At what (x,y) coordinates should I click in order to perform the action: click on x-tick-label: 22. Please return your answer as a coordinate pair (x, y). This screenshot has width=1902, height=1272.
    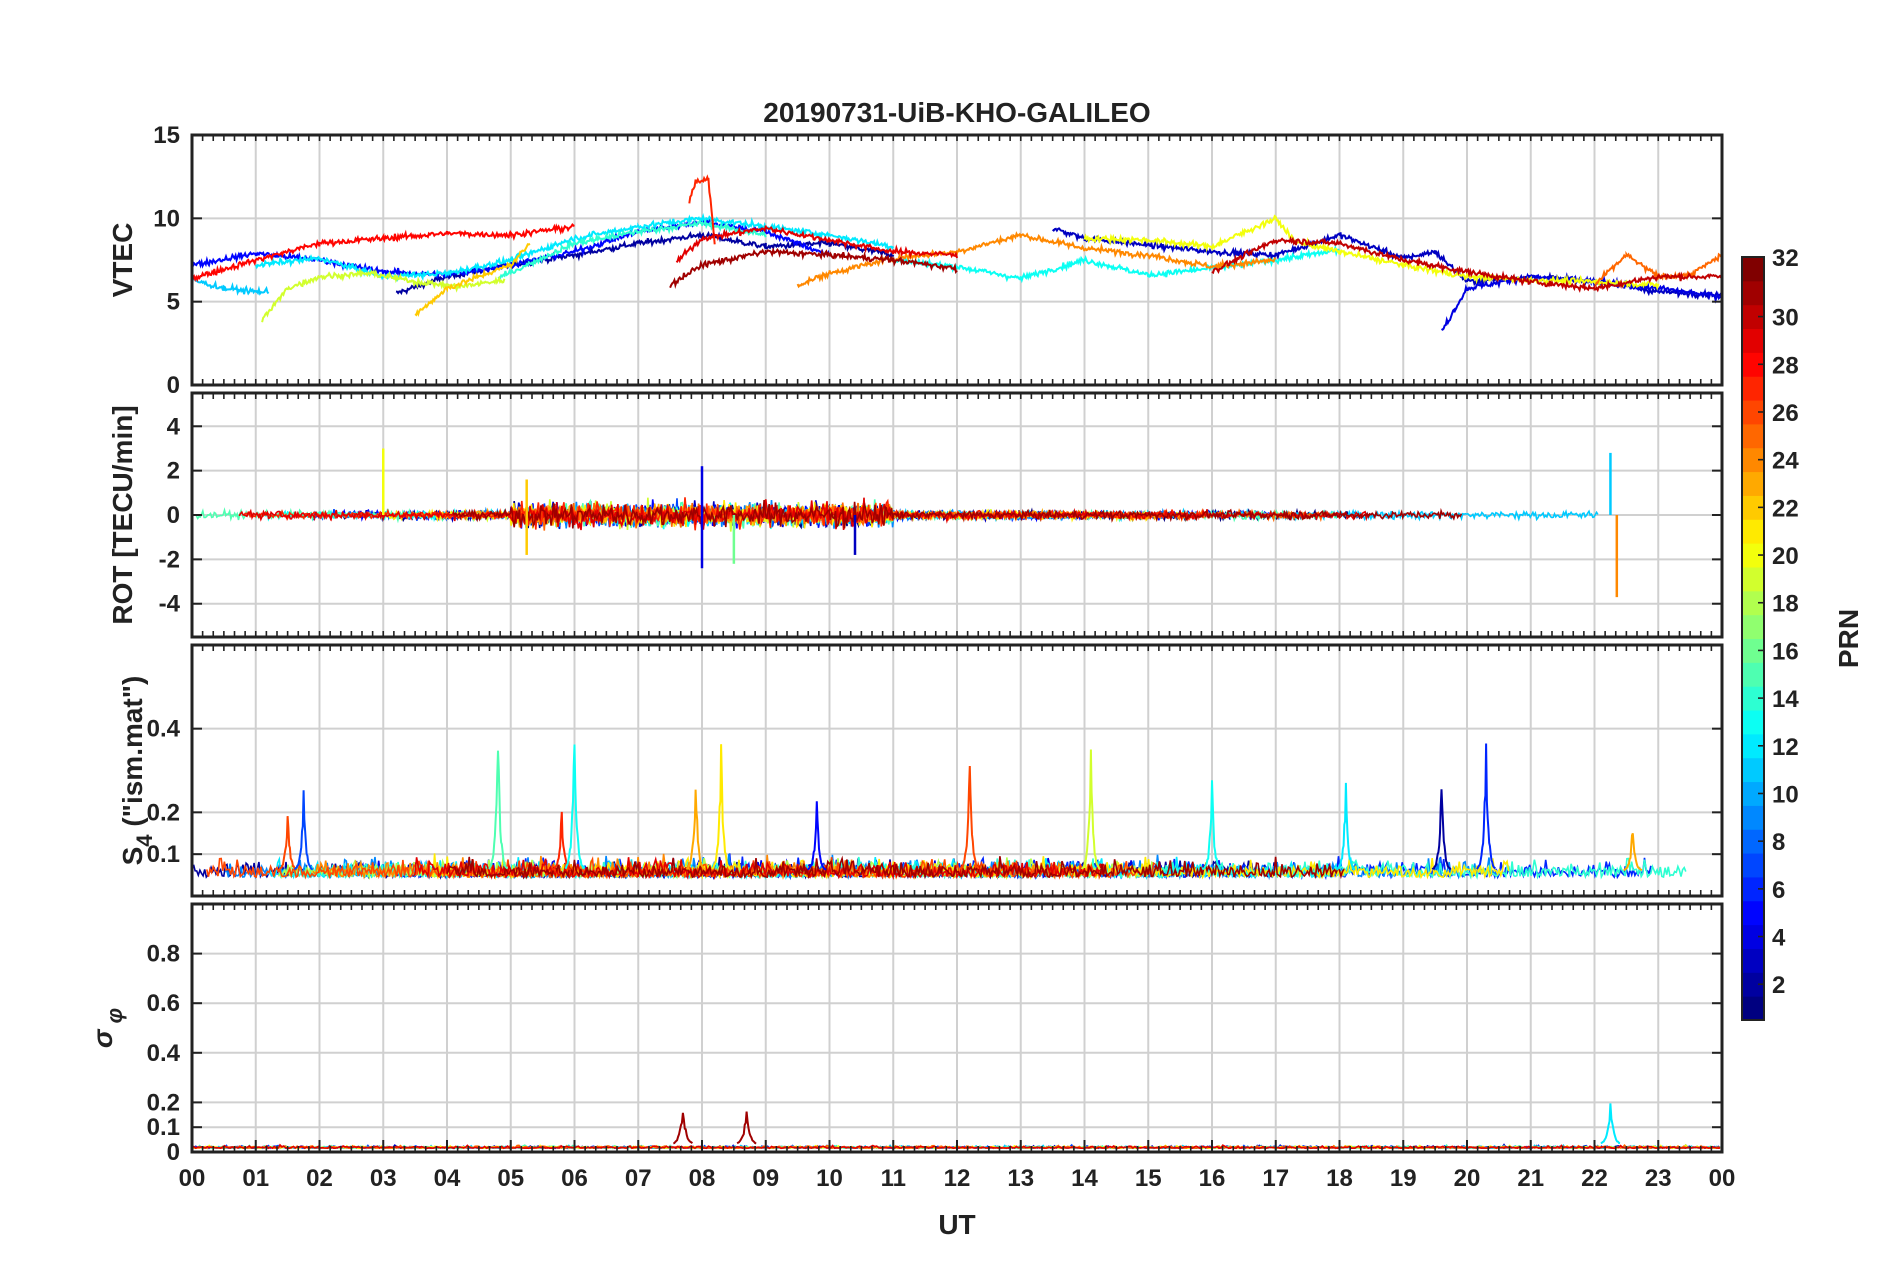
    Looking at the image, I should click on (1594, 1178).